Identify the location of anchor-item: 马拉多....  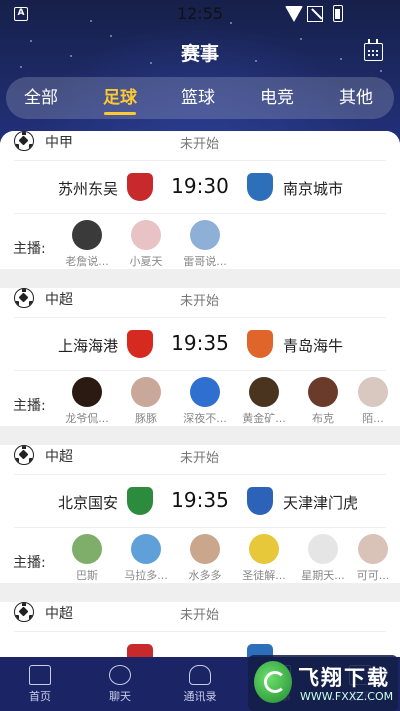
(146, 558).